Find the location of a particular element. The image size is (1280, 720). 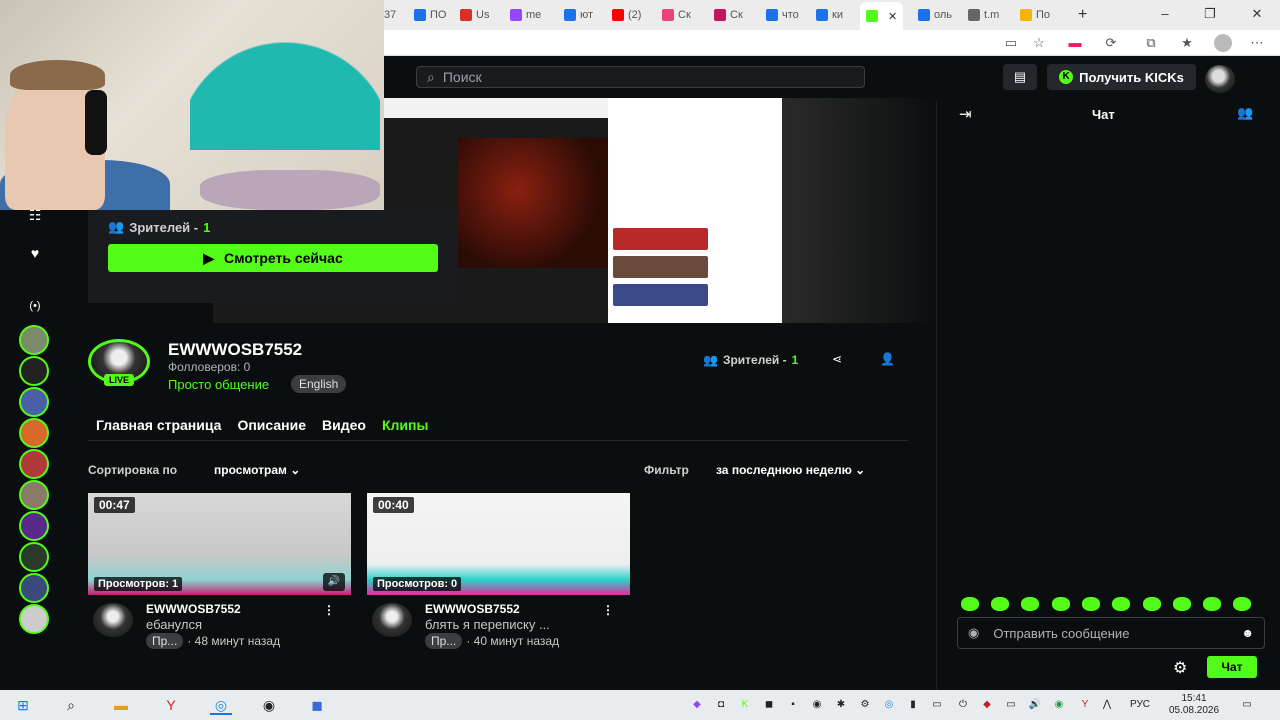

watch-now-button: ▶ Смотреть сейчас is located at coordinates (273, 258).